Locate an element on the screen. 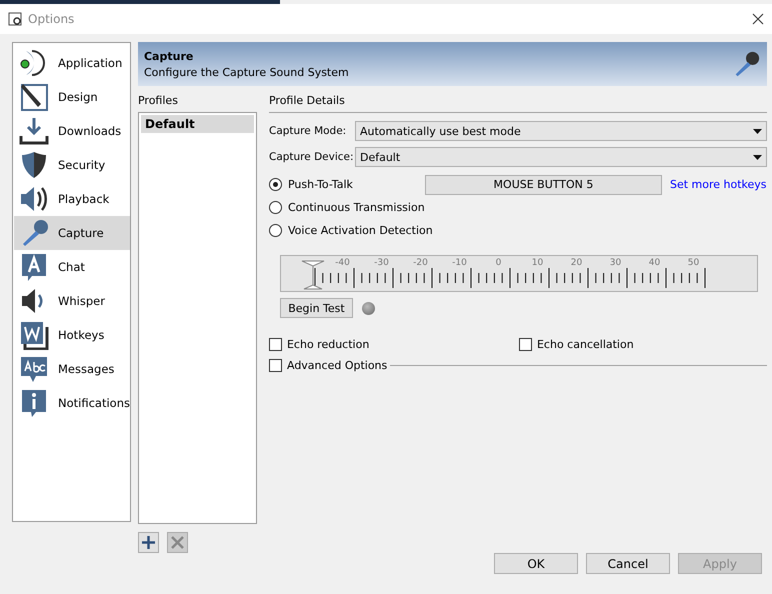 The image size is (772, 594). add-button is located at coordinates (148, 543).